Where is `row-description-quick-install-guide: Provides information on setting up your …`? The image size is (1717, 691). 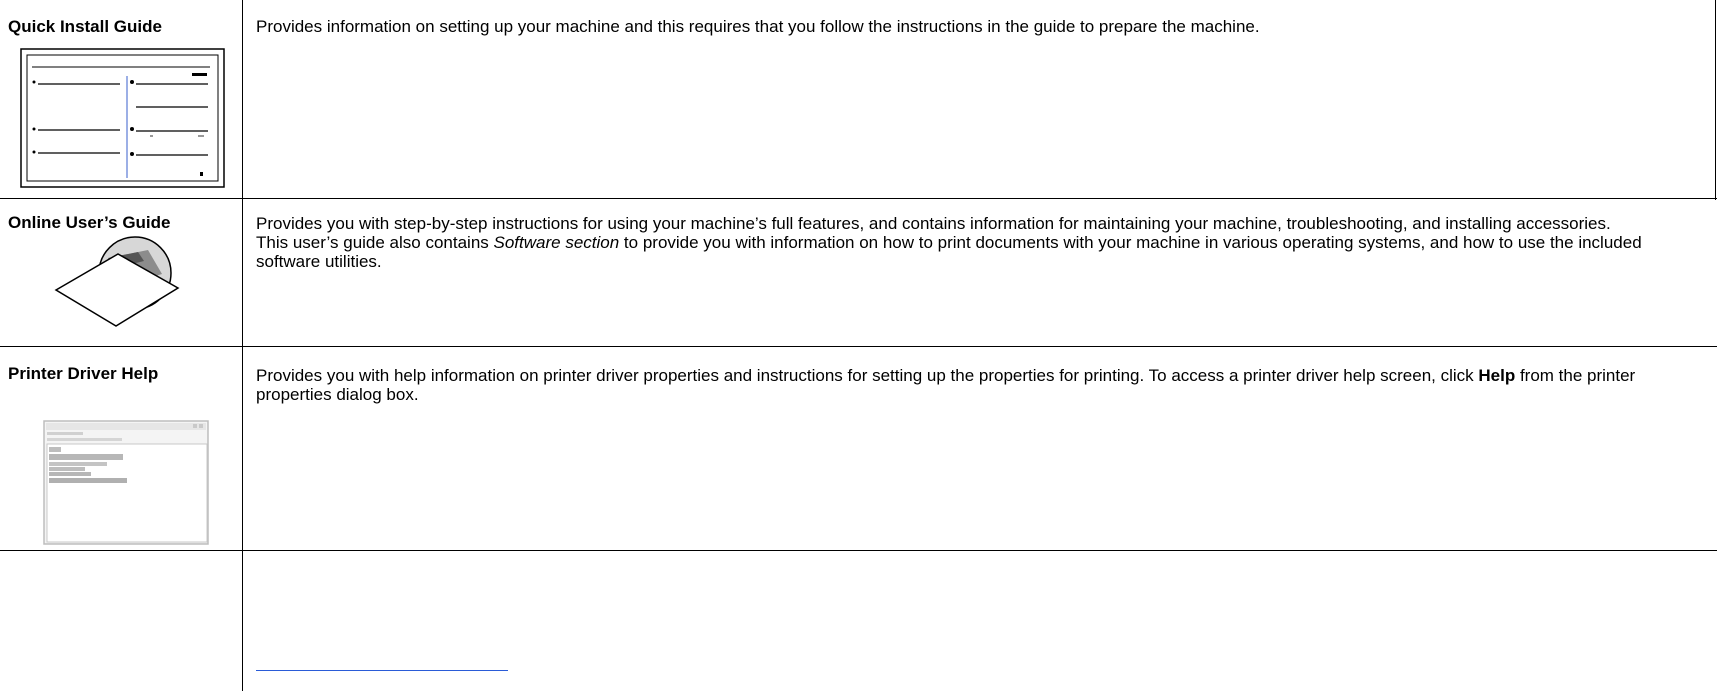
row-description-quick-install-guide: Provides information on setting up your … is located at coordinates (978, 26).